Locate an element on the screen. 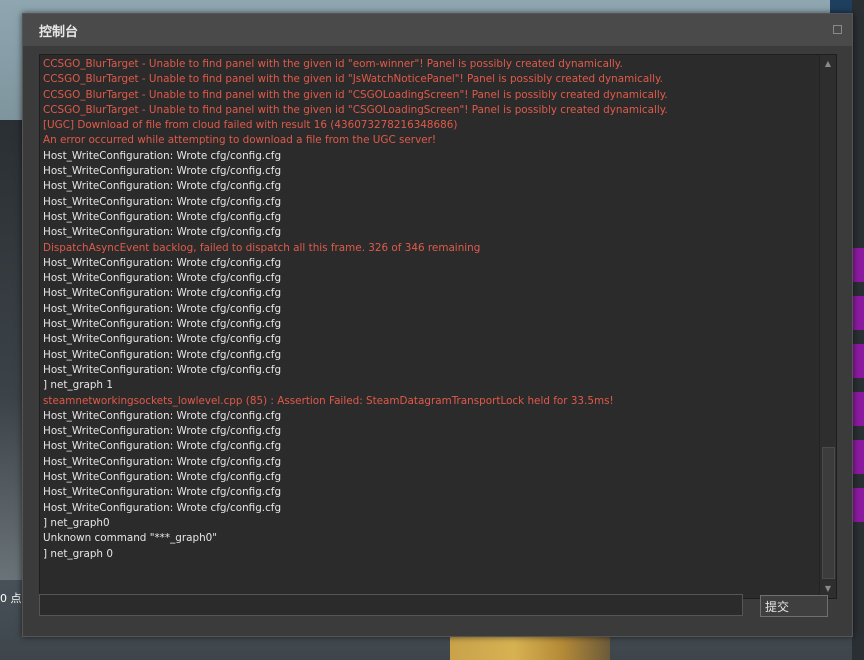 The image size is (864, 660). log-line: ] net_graph 0 is located at coordinates (78, 553).